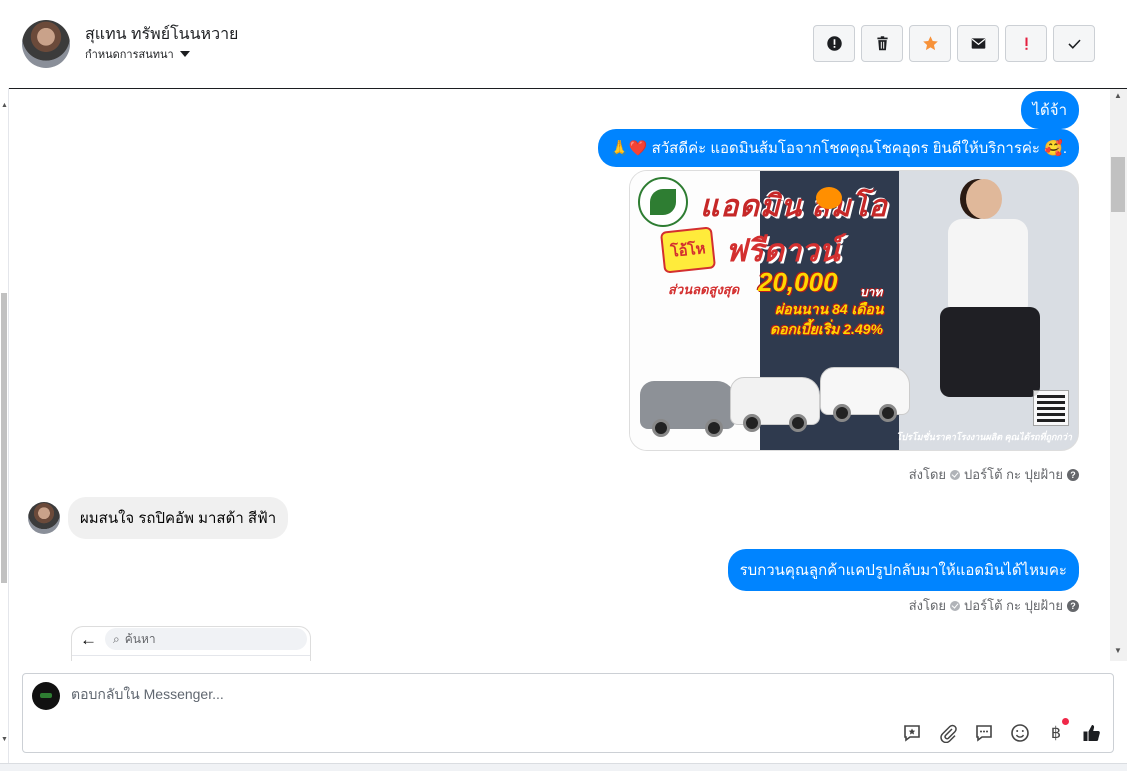 This screenshot has height=771, width=1127. Describe the element at coordinates (140, 638) in the screenshot. I see `embedded-search-placeholder: ค้นหา` at that location.